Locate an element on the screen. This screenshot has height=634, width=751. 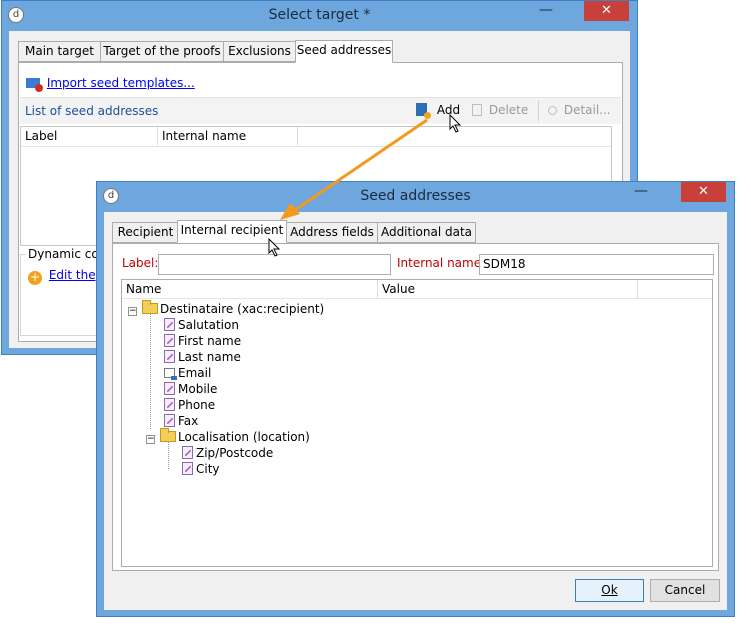
tree-item-label: Last name is located at coordinates (209, 357).